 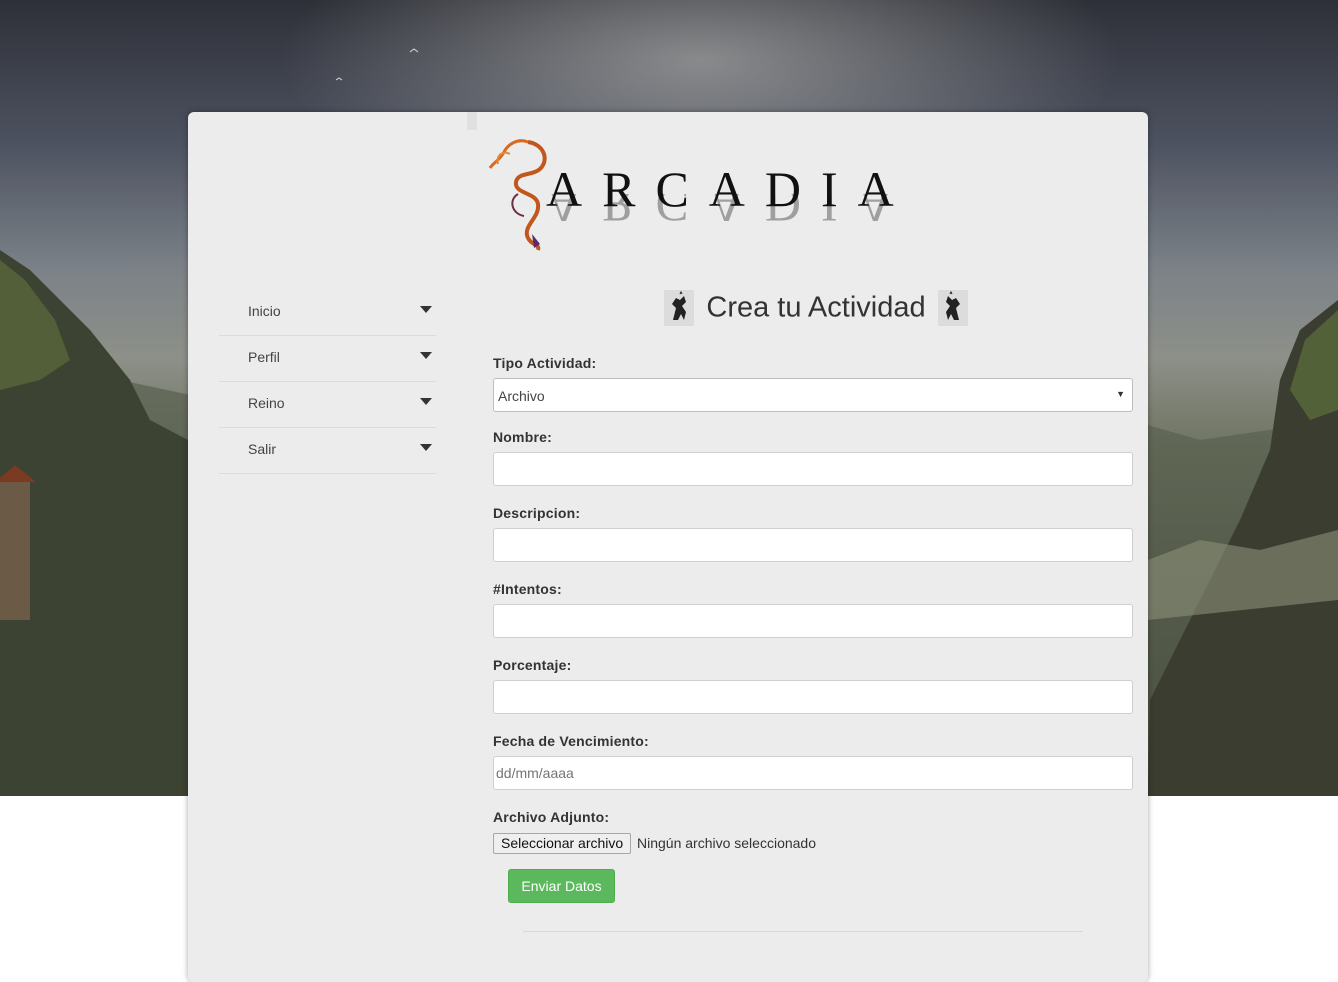 I want to click on porcentaje-input, so click(x=813, y=697).